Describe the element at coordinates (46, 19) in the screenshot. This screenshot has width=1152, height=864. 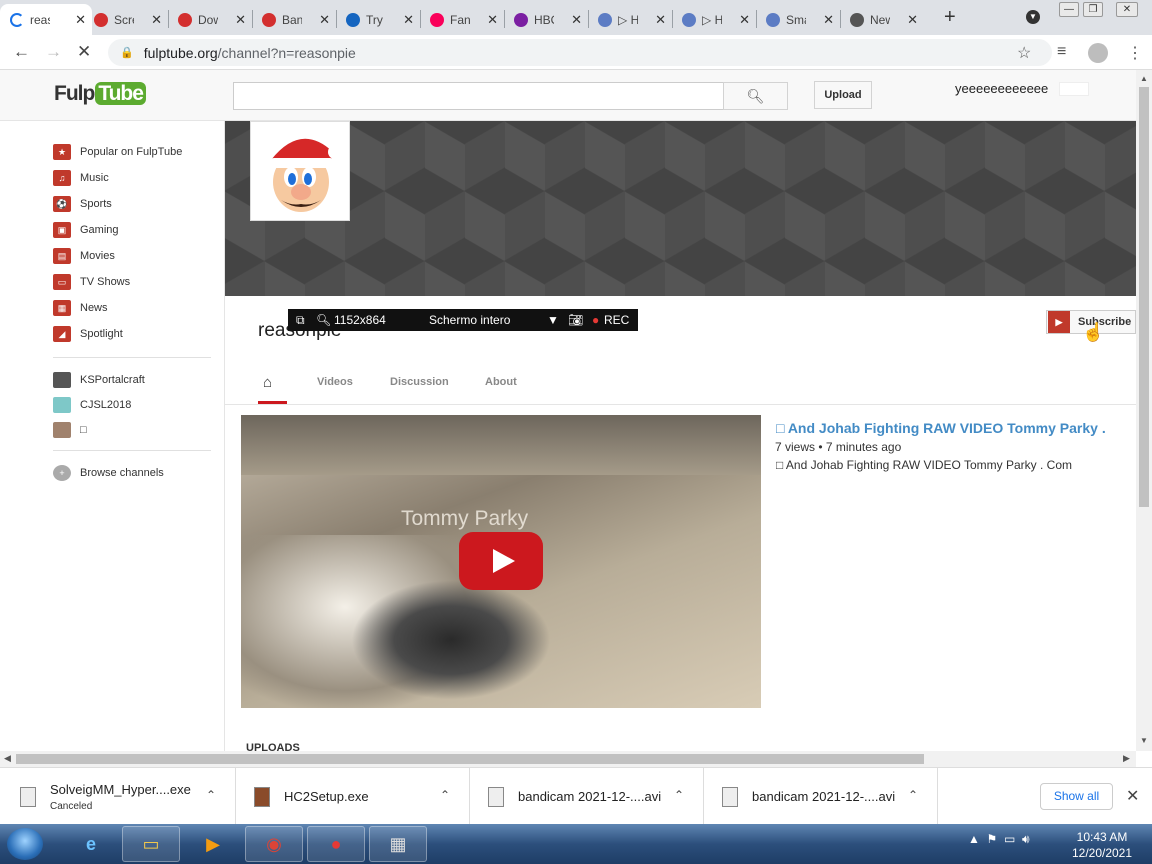
I see `browser-tab: reasonpie✕` at that location.